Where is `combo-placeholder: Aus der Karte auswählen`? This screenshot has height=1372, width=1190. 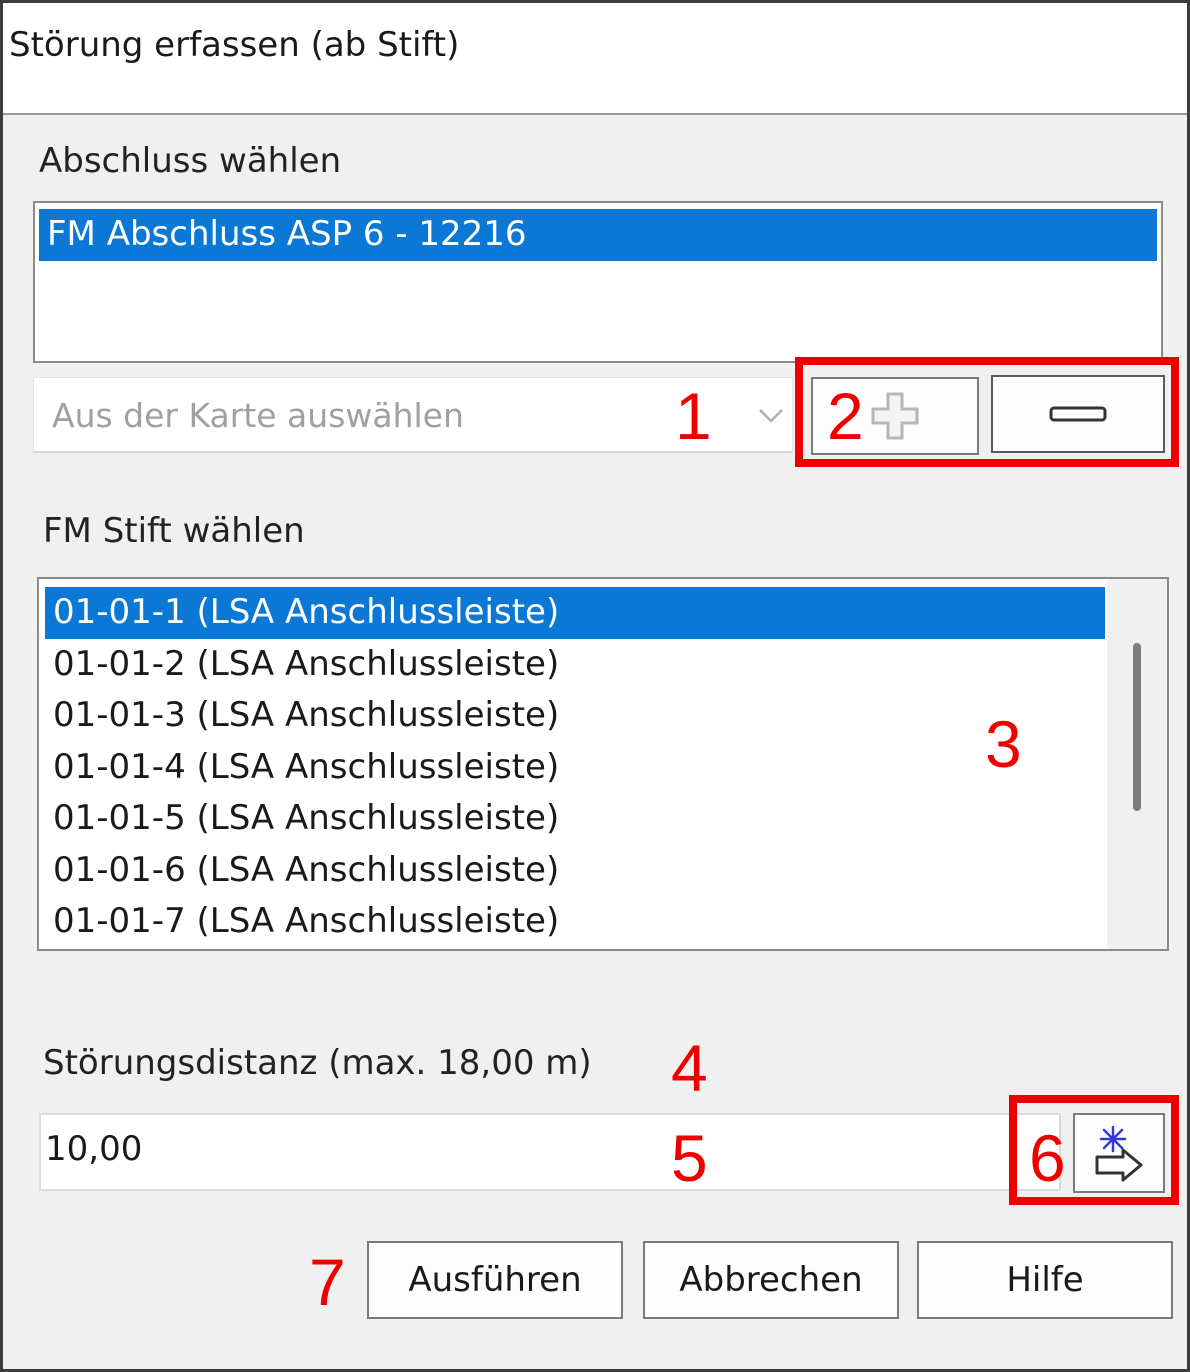 combo-placeholder: Aus der Karte auswählen is located at coordinates (258, 415).